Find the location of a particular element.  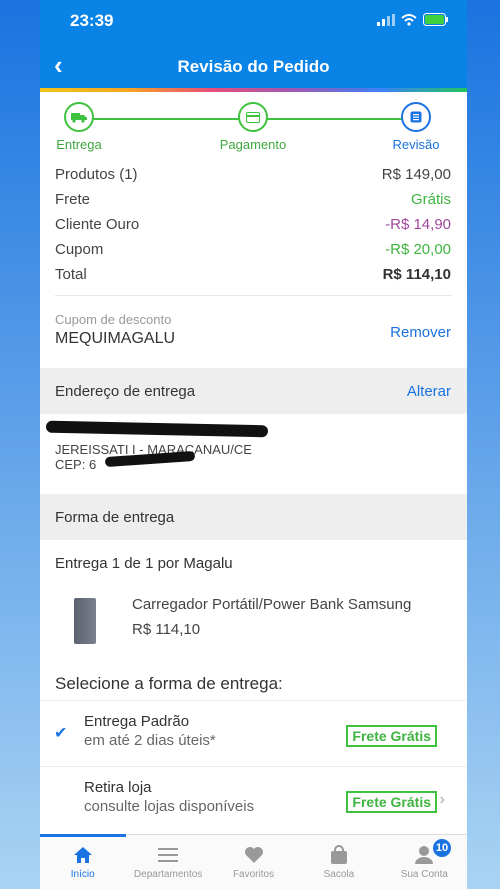

redaction-mark is located at coordinates (157, 429).